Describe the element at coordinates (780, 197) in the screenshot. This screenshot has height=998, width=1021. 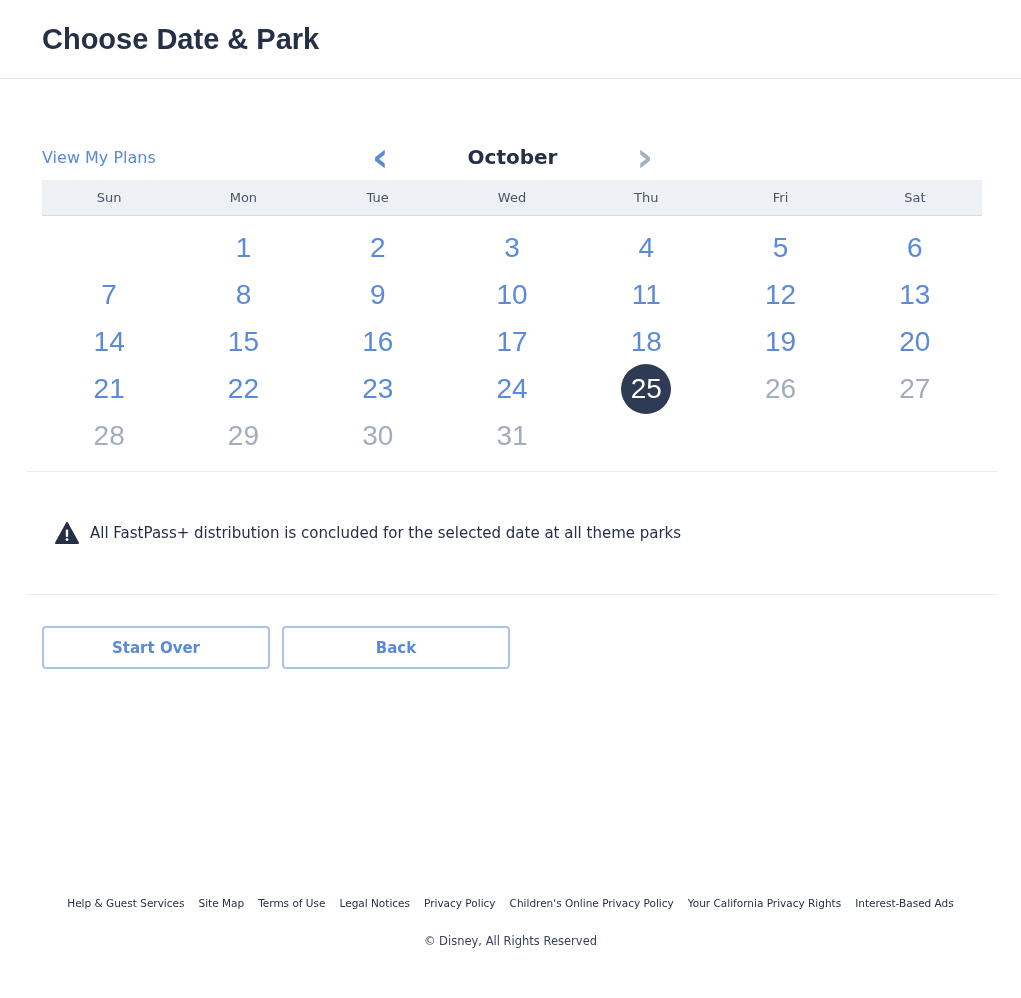
I see `weekday-label: Fri` at that location.